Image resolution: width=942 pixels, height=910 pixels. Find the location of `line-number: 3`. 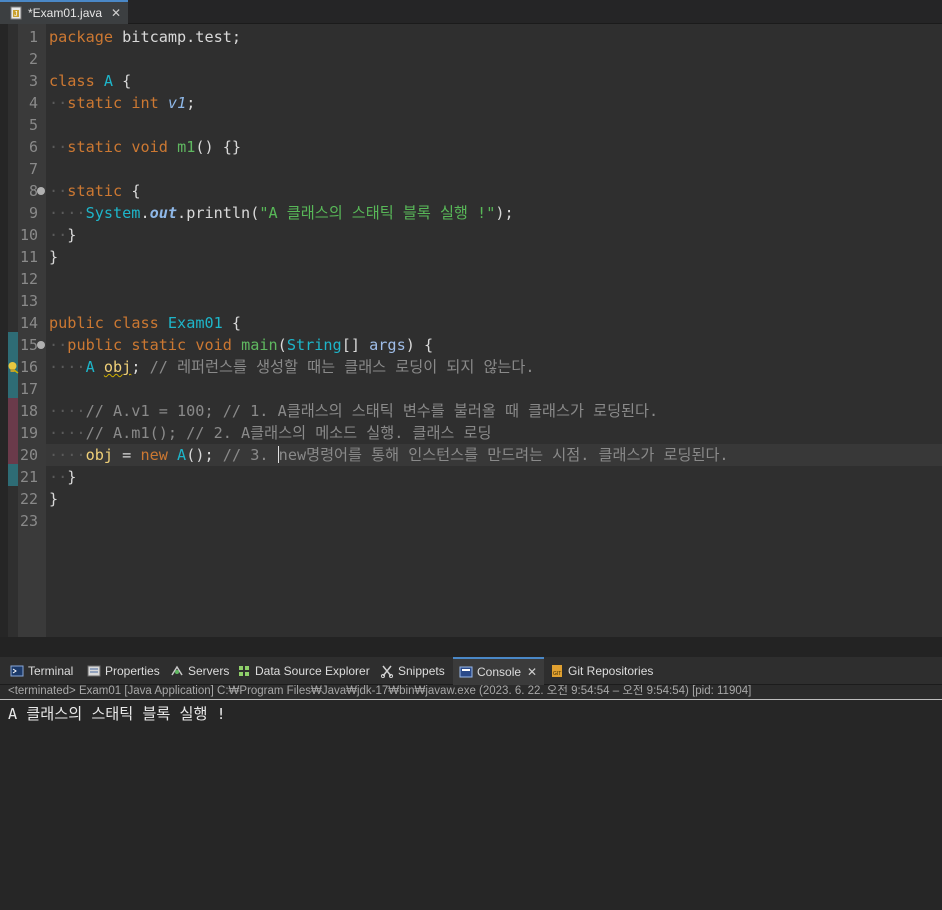

line-number: 3 is located at coordinates (33, 81).